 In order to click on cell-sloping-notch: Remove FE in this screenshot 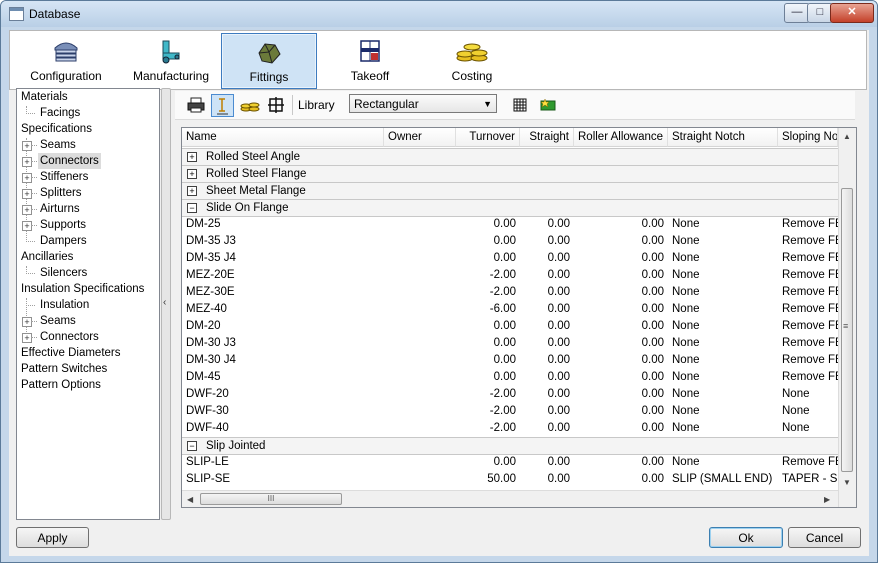, I will do `click(810, 462)`.